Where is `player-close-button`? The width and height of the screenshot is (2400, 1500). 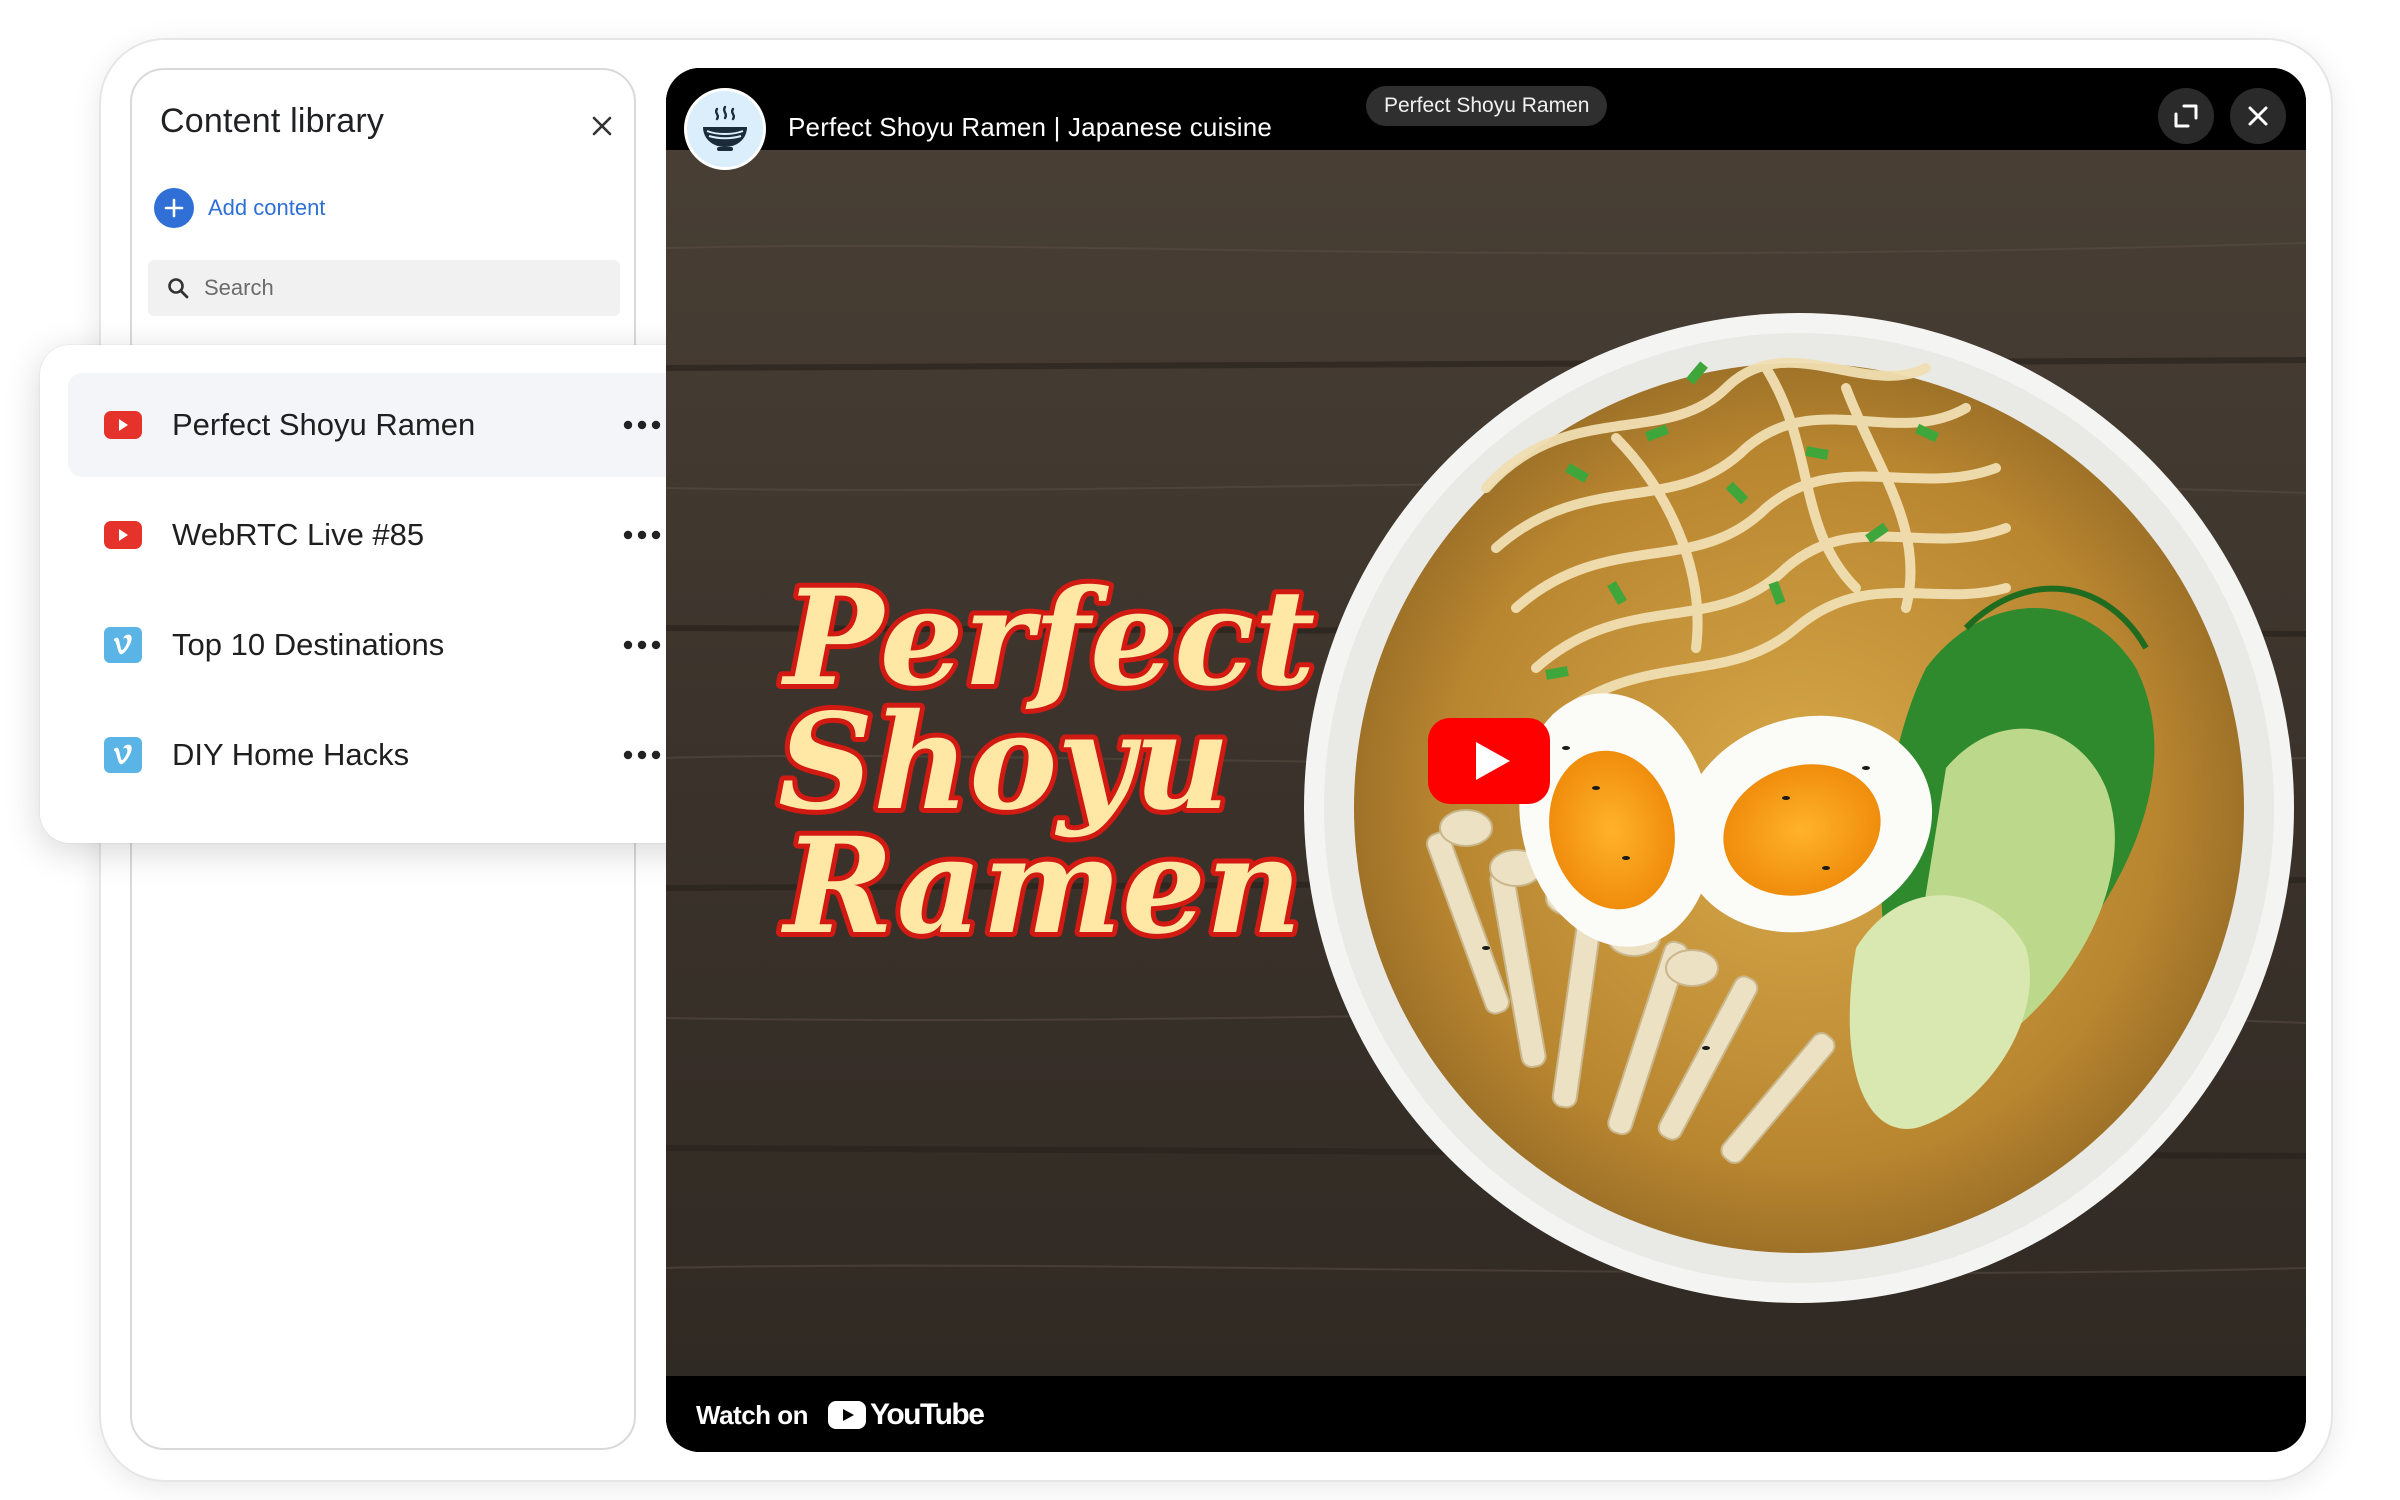
player-close-button is located at coordinates (2258, 116).